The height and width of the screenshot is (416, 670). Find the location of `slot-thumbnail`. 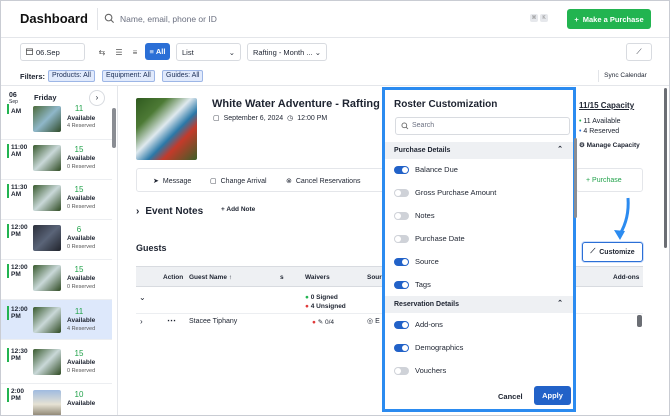

slot-thumbnail is located at coordinates (47, 403).